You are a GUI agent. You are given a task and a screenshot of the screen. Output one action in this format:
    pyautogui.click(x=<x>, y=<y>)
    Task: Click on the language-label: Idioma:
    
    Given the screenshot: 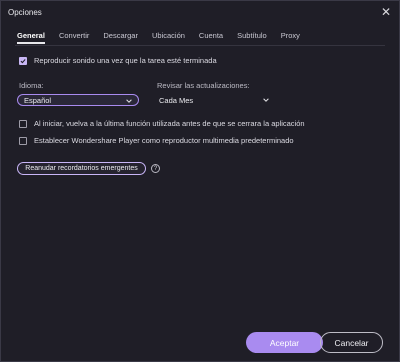 What is the action you would take?
    pyautogui.click(x=31, y=85)
    